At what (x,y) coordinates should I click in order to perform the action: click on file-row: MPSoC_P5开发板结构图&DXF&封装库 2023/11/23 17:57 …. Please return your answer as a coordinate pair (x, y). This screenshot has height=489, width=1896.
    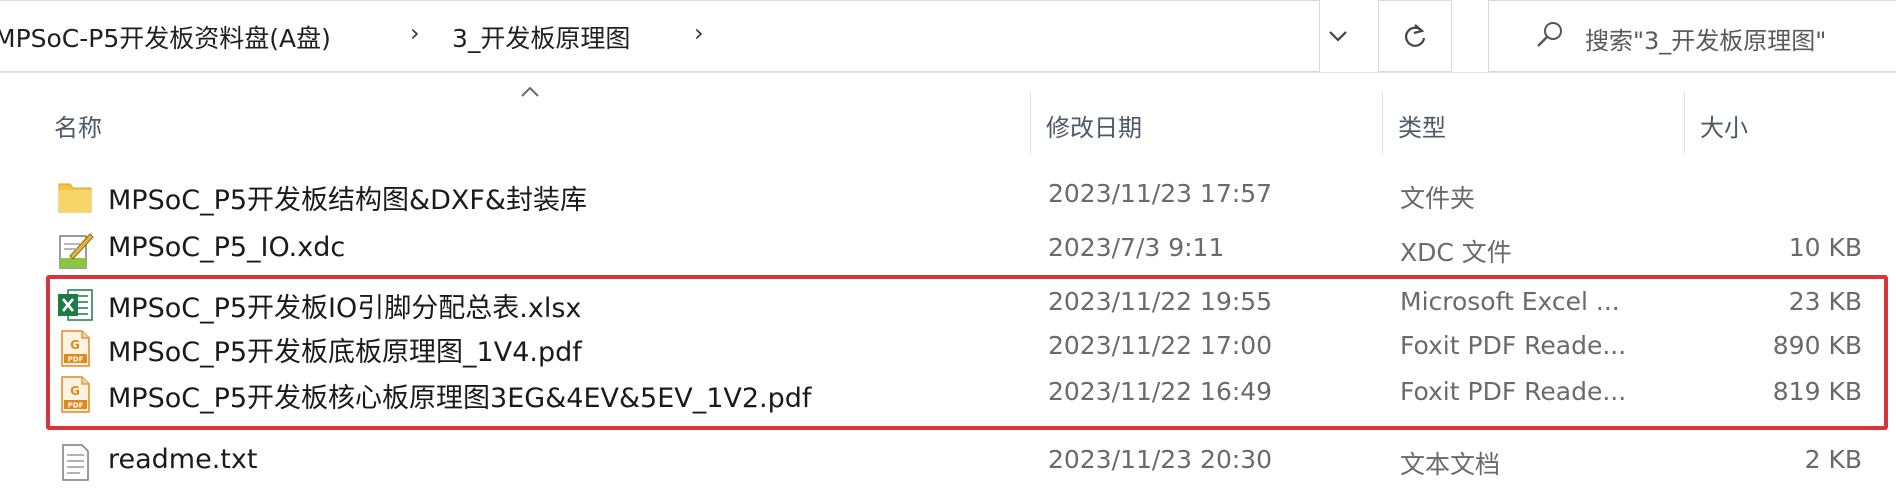
    Looking at the image, I should click on (948, 196).